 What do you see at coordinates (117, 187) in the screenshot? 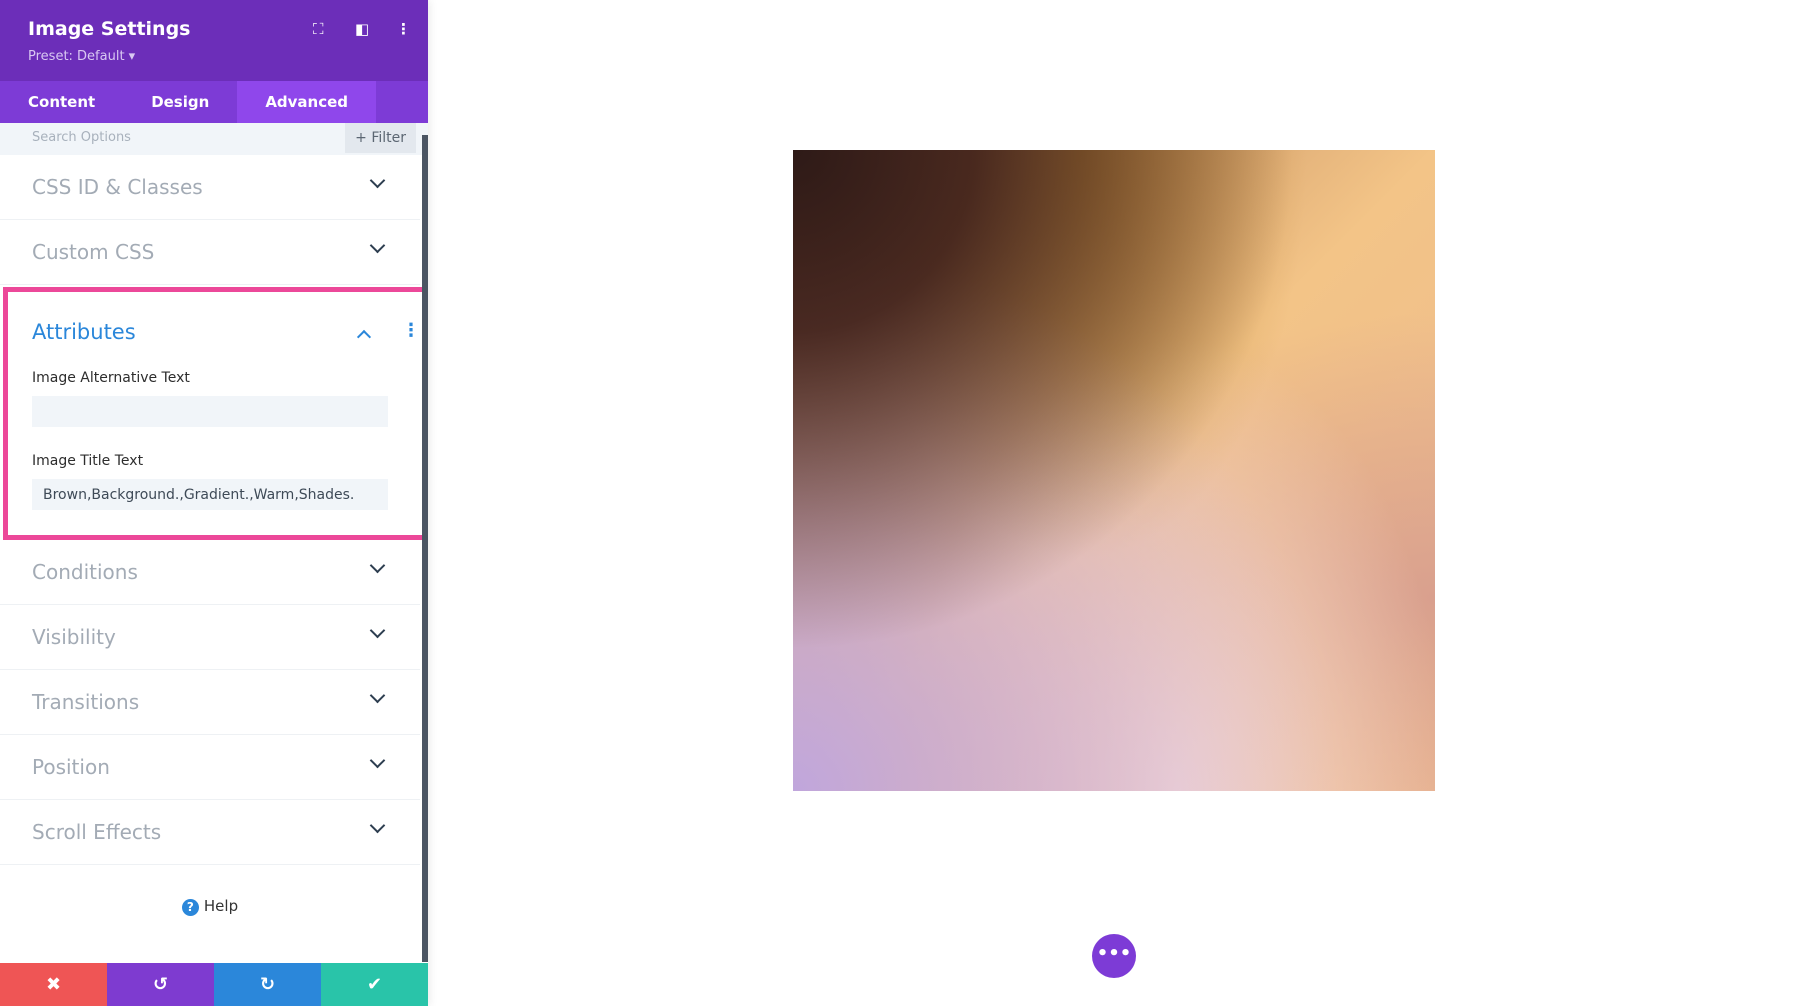
I see `section-label: CSS ID & Classes` at bounding box center [117, 187].